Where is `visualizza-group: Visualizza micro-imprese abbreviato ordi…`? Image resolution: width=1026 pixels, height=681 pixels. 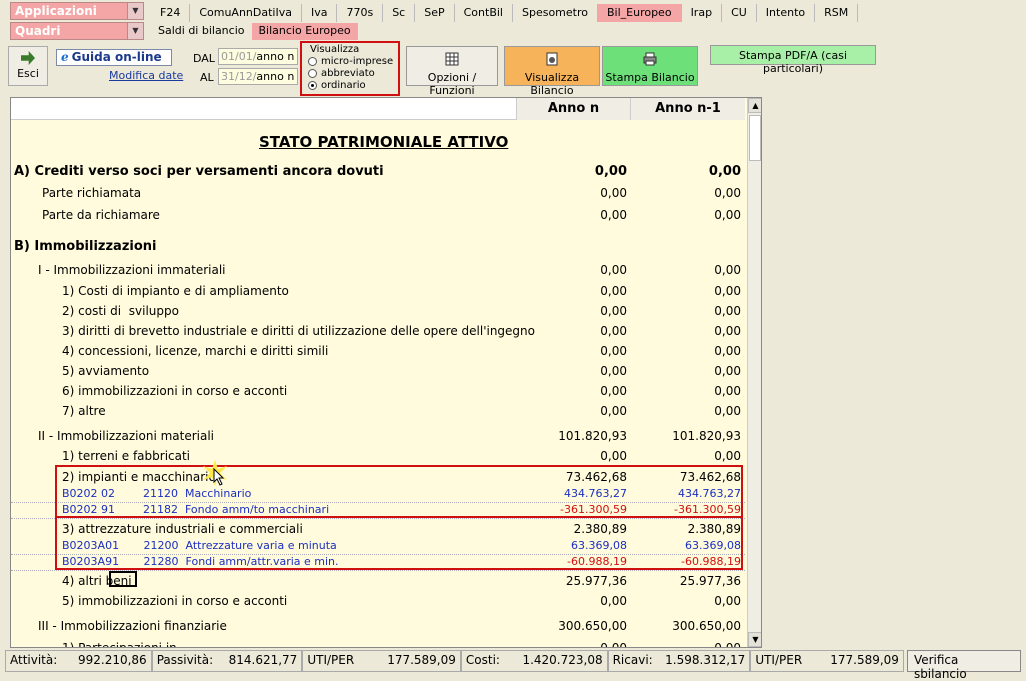 visualizza-group: Visualizza micro-imprese abbreviato ordi… is located at coordinates (350, 68).